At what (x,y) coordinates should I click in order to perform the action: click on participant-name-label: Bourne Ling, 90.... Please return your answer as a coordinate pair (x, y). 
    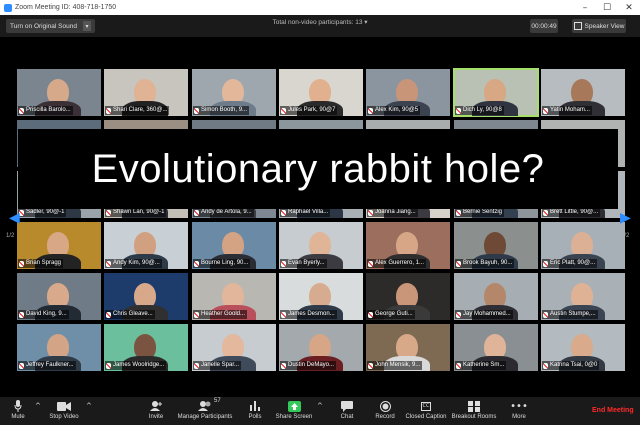
    Looking at the image, I should click on (222, 263).